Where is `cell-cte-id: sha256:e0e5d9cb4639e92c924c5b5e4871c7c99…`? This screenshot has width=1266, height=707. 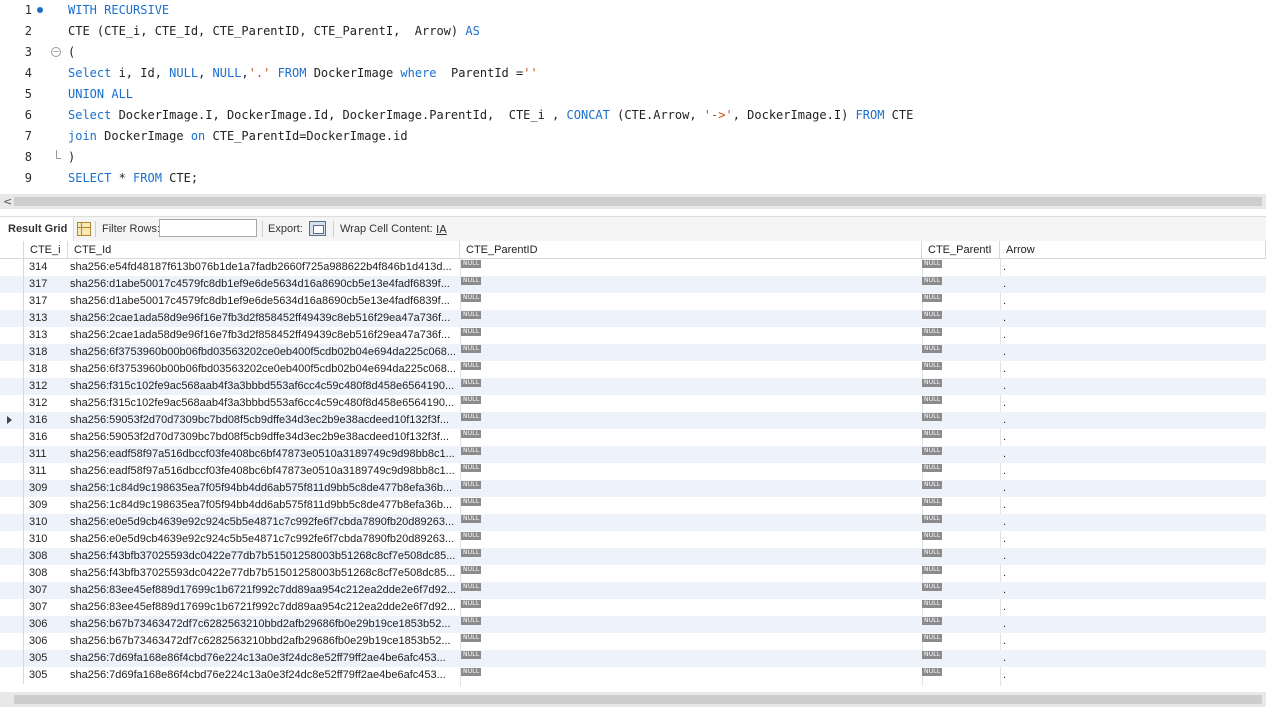 cell-cte-id: sha256:e0e5d9cb4639e92c924c5b5e4871c7c99… is located at coordinates (264, 522).